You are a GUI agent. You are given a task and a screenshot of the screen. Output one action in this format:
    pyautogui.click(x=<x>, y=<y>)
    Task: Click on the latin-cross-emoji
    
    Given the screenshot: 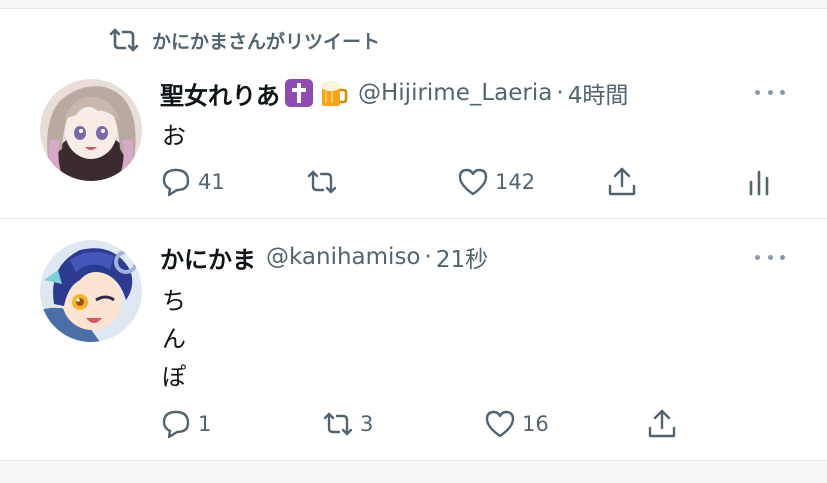 What is the action you would take?
    pyautogui.click(x=299, y=93)
    